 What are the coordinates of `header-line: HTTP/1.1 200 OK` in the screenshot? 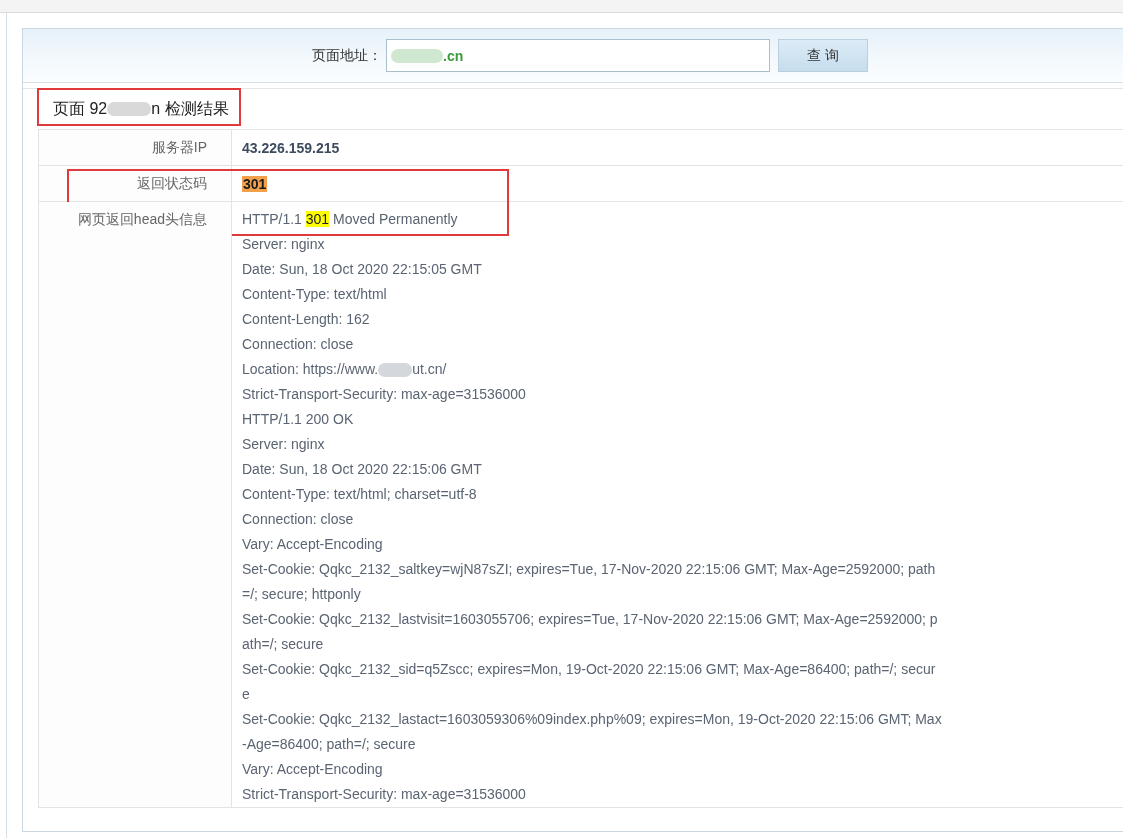 It's located at (298, 419).